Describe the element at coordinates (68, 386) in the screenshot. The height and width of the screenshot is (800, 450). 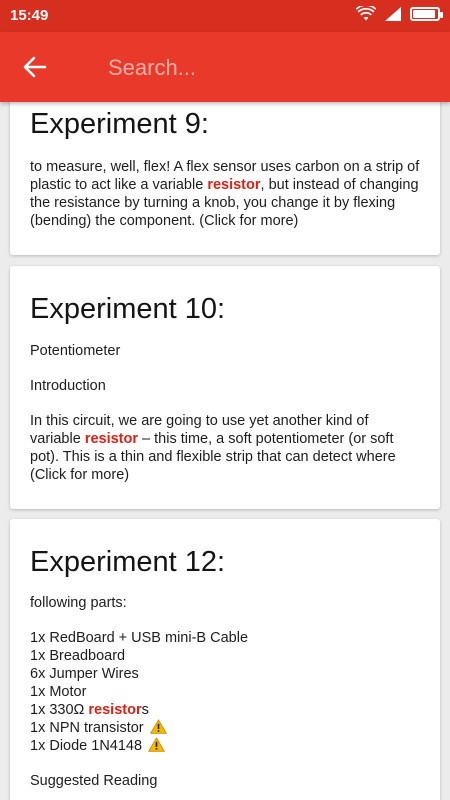
I see `card-line: Introduction` at that location.